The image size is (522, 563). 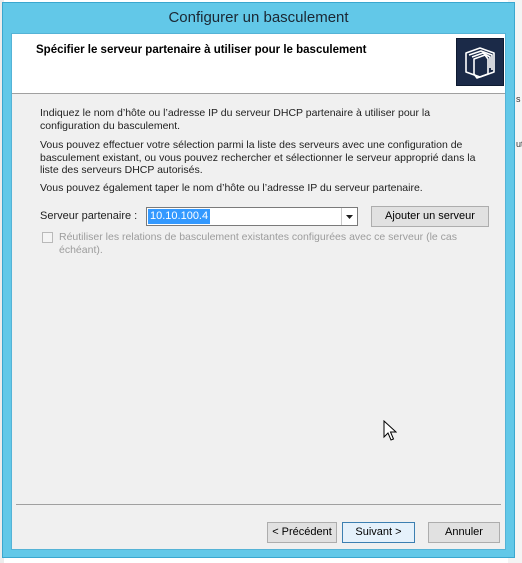 What do you see at coordinates (390, 432) in the screenshot?
I see `mouse-pointer-icon` at bounding box center [390, 432].